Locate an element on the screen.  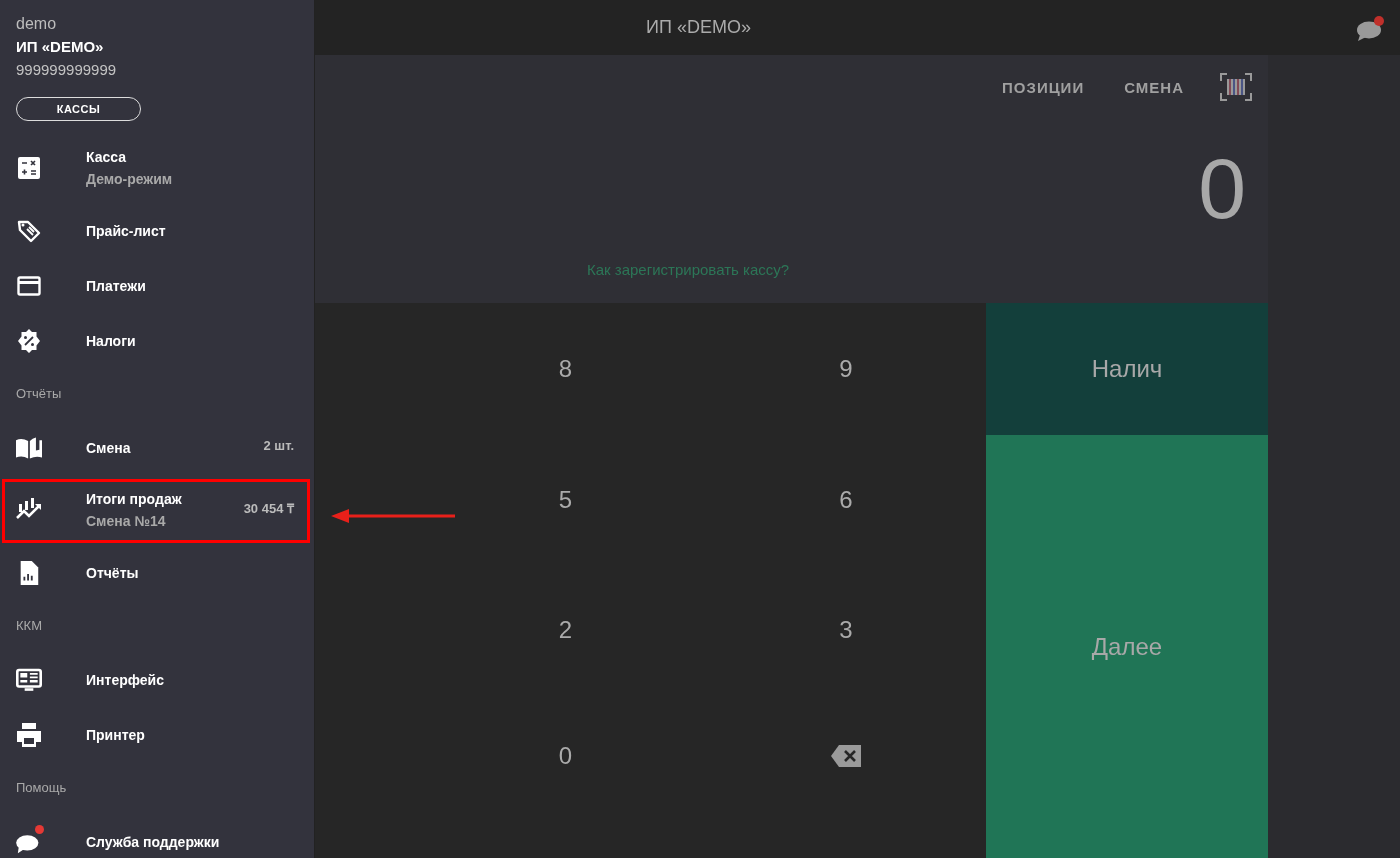
menu-item-subtitle: Демо-режим is located at coordinates (130, 179).